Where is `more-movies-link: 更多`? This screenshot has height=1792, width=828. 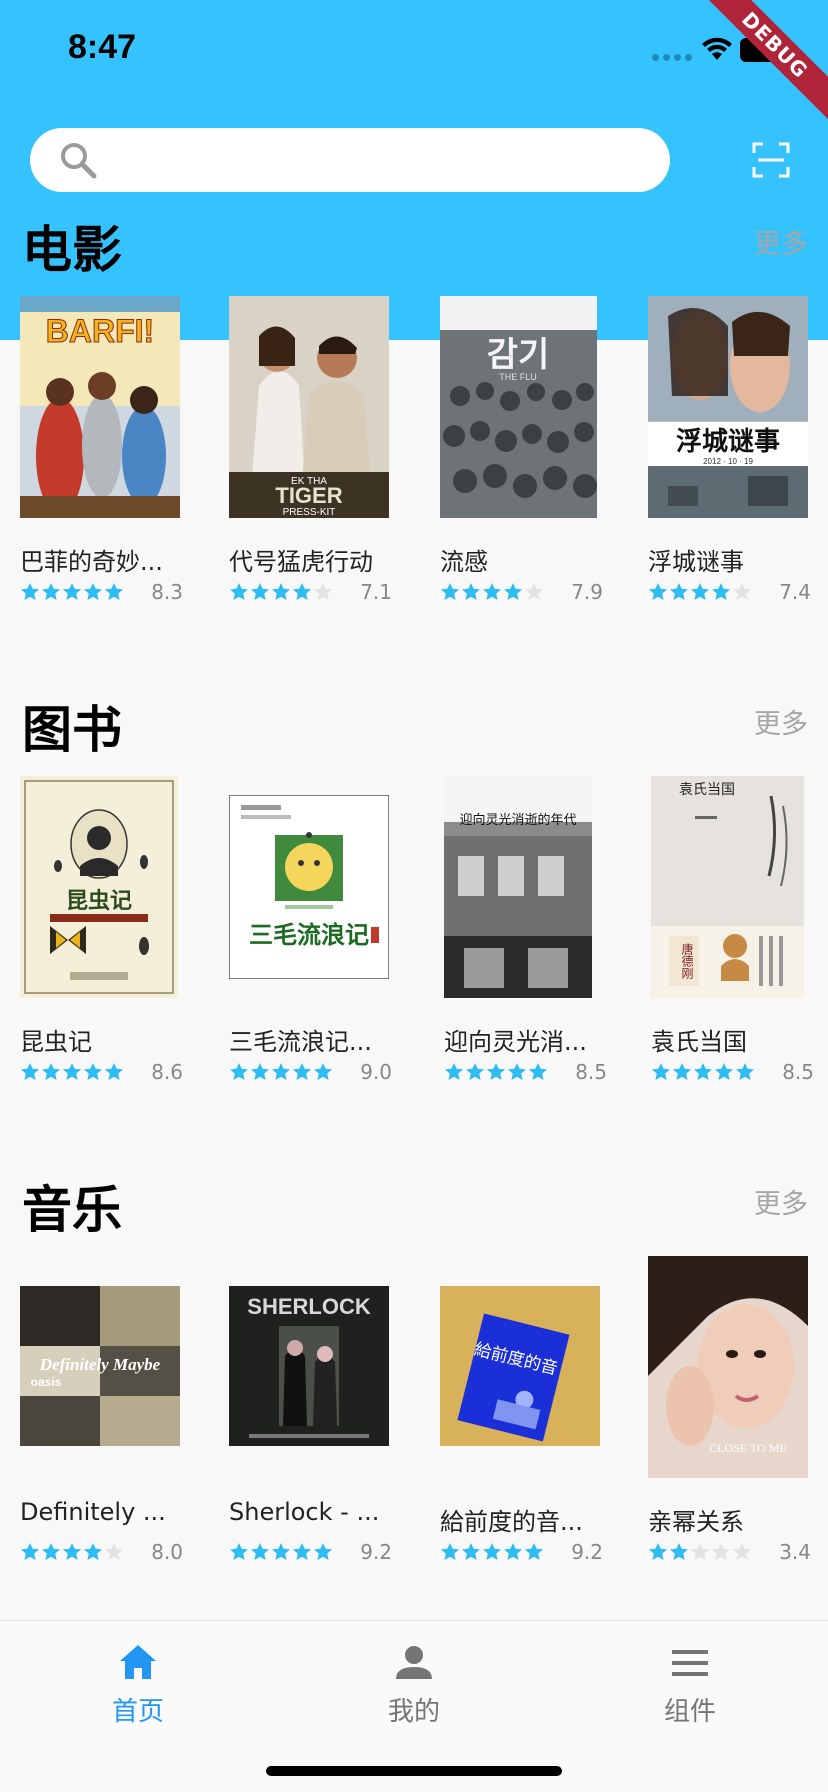 more-movies-link: 更多 is located at coordinates (781, 241).